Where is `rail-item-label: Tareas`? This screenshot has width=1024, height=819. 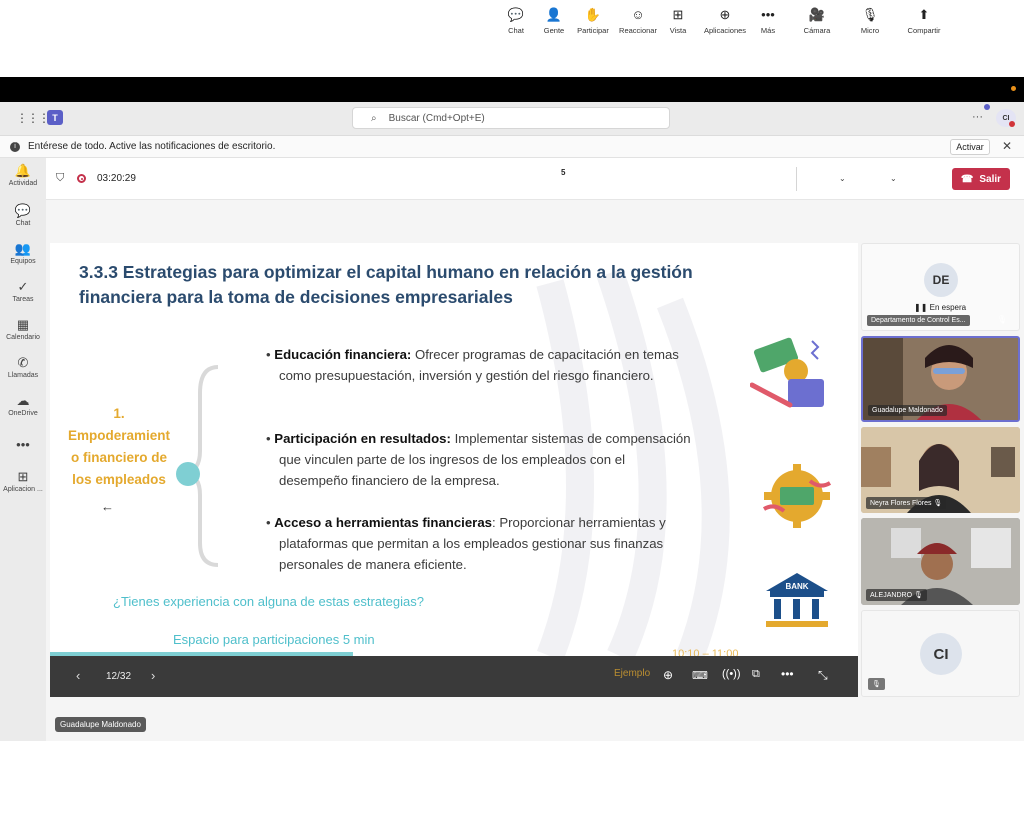 rail-item-label: Tareas is located at coordinates (23, 299).